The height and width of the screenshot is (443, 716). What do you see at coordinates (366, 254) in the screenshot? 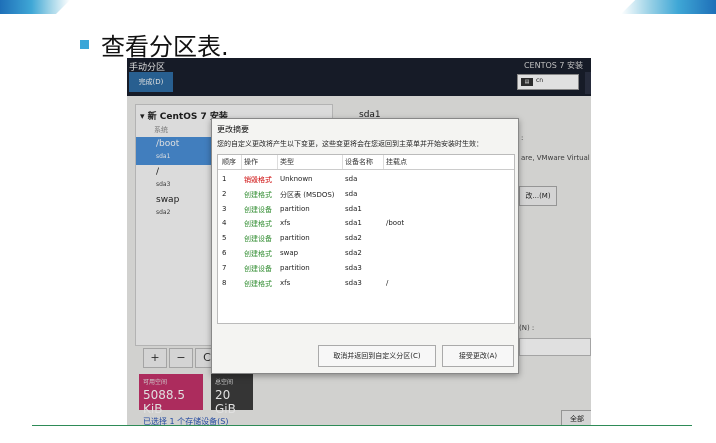
I see `table-row: 6 创建格式 swap sda2` at bounding box center [366, 254].